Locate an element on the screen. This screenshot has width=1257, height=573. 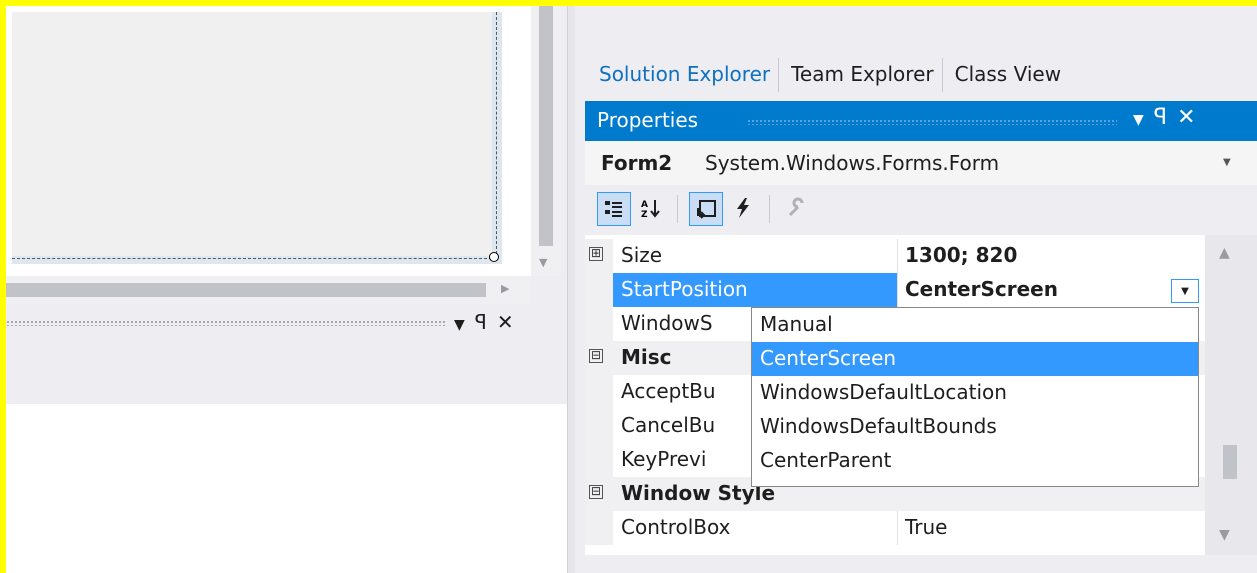
property-name: Size is located at coordinates (642, 255).